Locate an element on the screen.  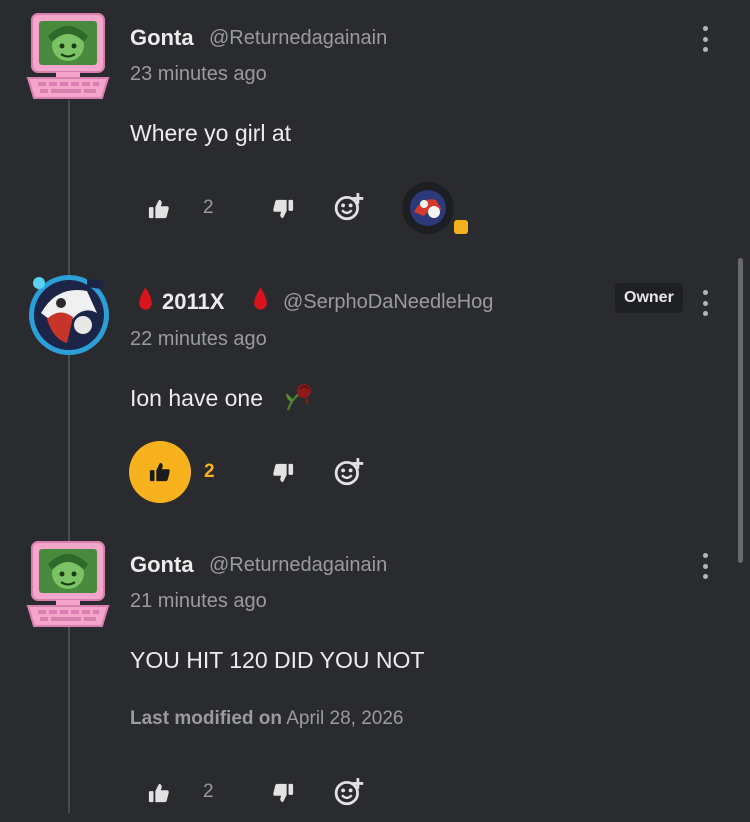
like-button-active is located at coordinates (160, 472).